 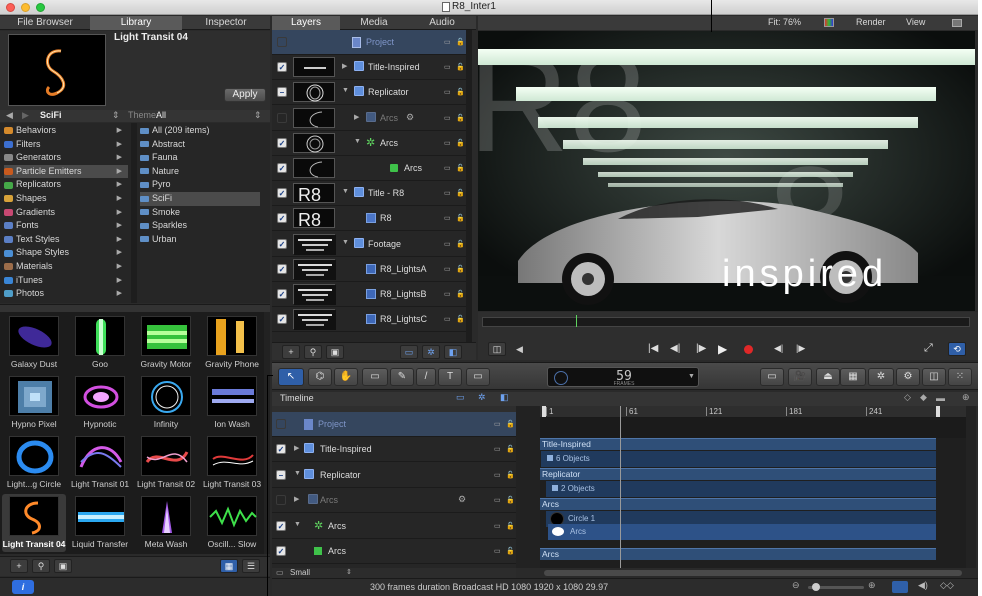 What do you see at coordinates (442, 23) in the screenshot?
I see `tab-audio: Audio` at bounding box center [442, 23].